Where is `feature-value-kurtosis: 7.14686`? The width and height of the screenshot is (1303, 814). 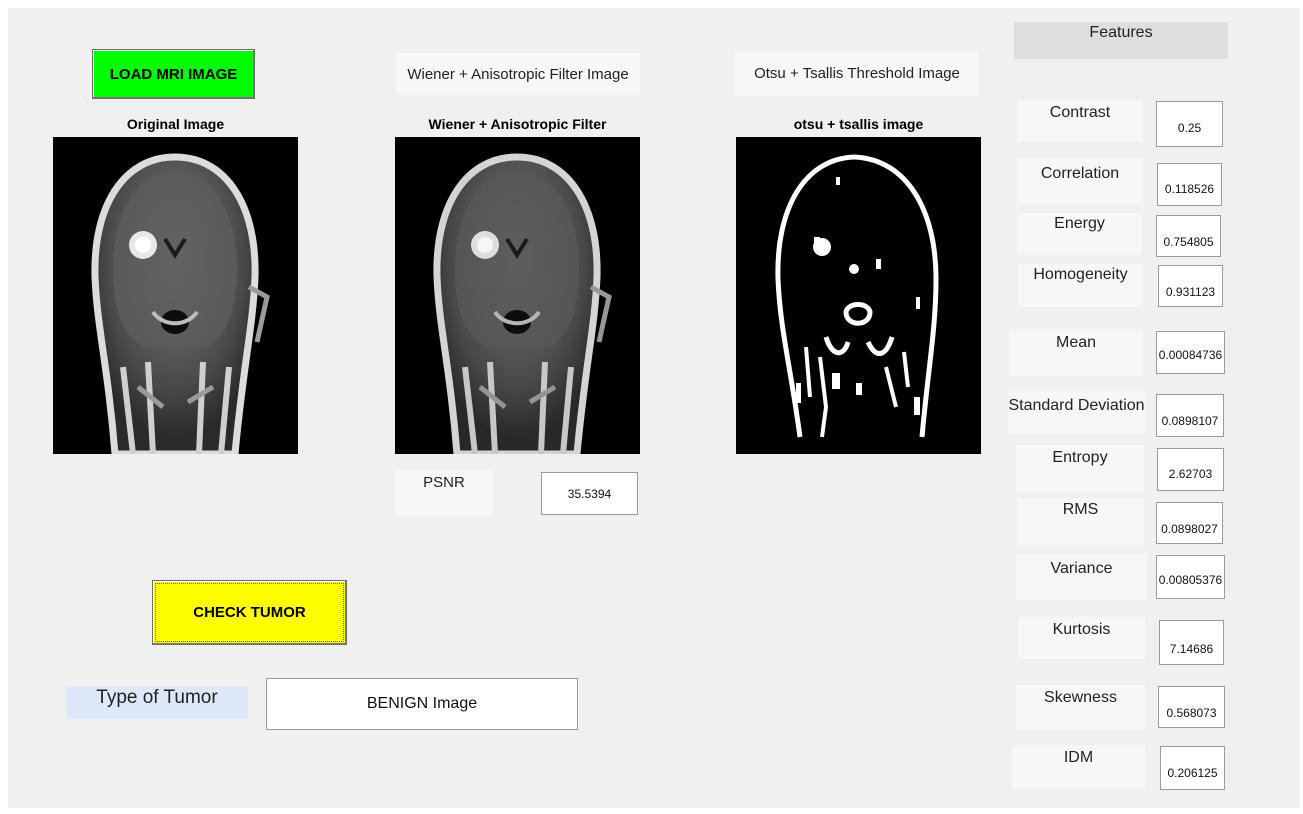
feature-value-kurtosis: 7.14686 is located at coordinates (1191, 642).